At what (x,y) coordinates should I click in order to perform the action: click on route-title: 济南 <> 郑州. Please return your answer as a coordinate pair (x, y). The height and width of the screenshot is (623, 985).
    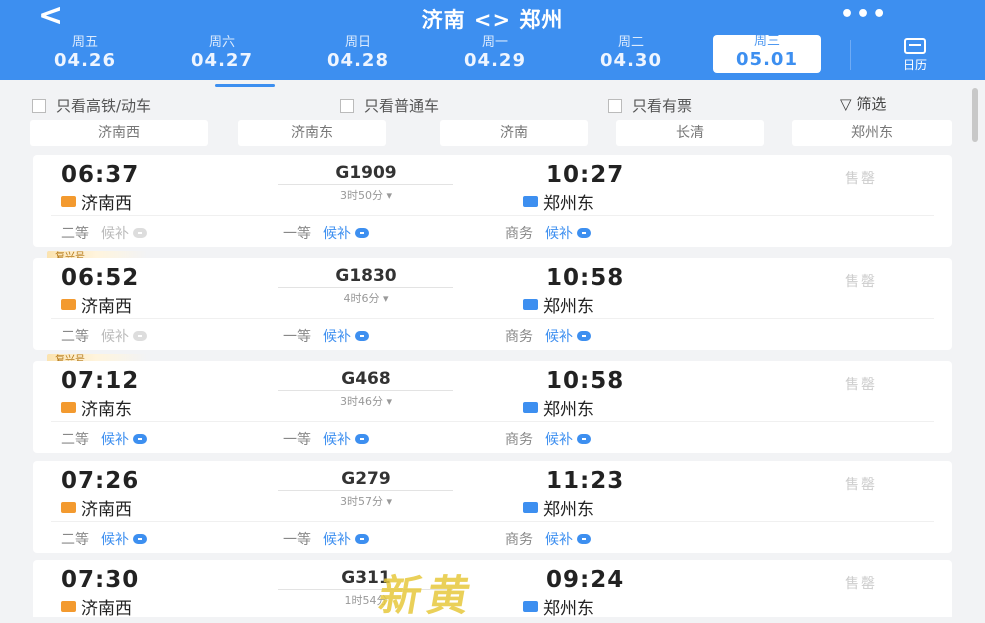
    Looking at the image, I should click on (492, 19).